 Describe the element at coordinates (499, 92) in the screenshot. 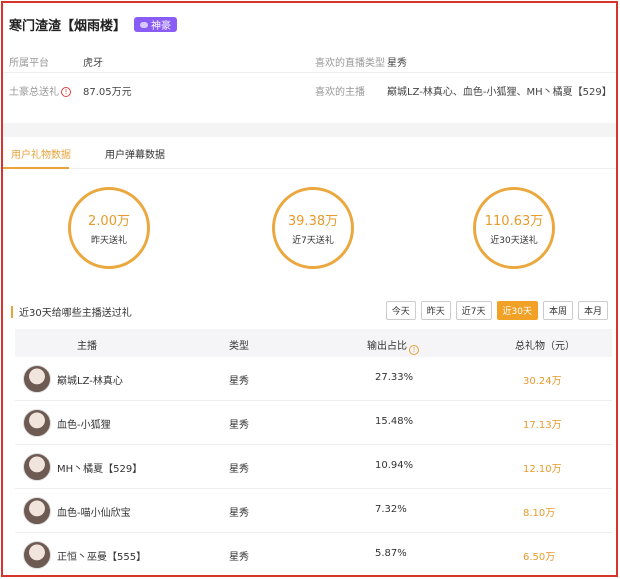

I see `fav-hosts-value: 巅城LZ-林真心、血色-小狐狸、MH丶橘夏【529】` at that location.